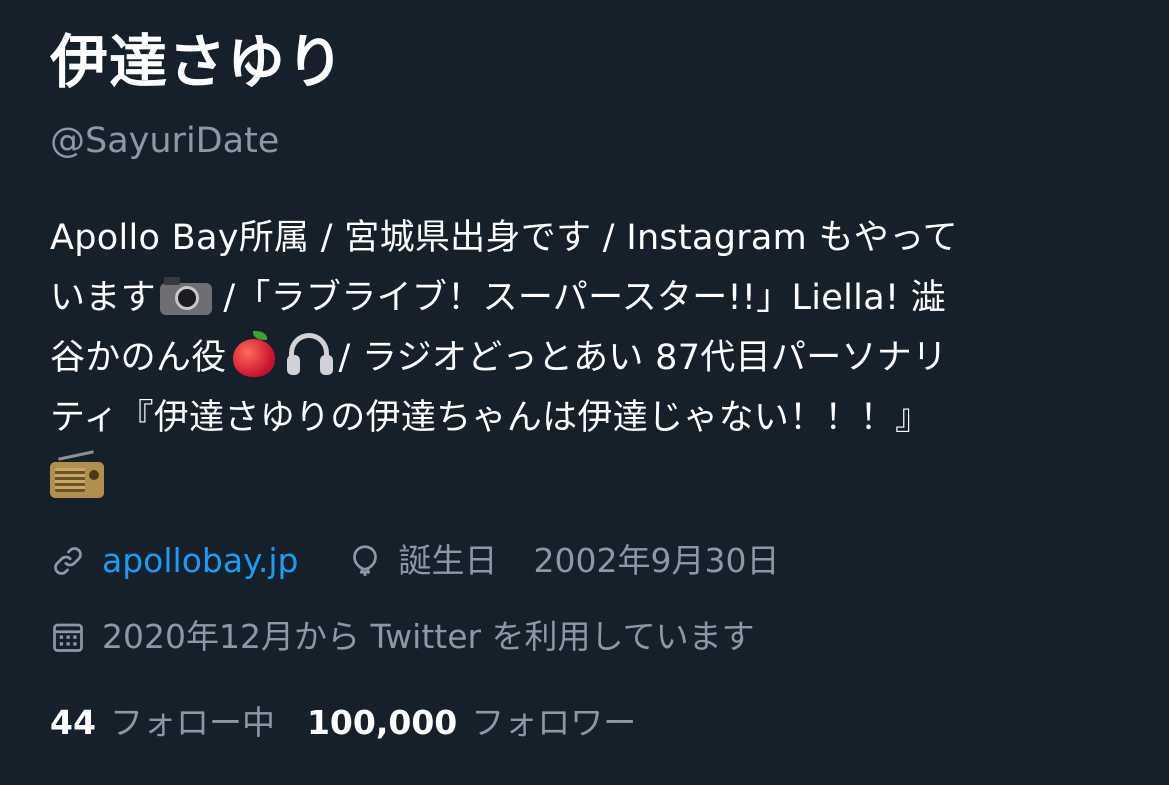 This screenshot has width=1169, height=785. I want to click on joined-row: 2020年12月から Twitter を利用しています, so click(590, 637).